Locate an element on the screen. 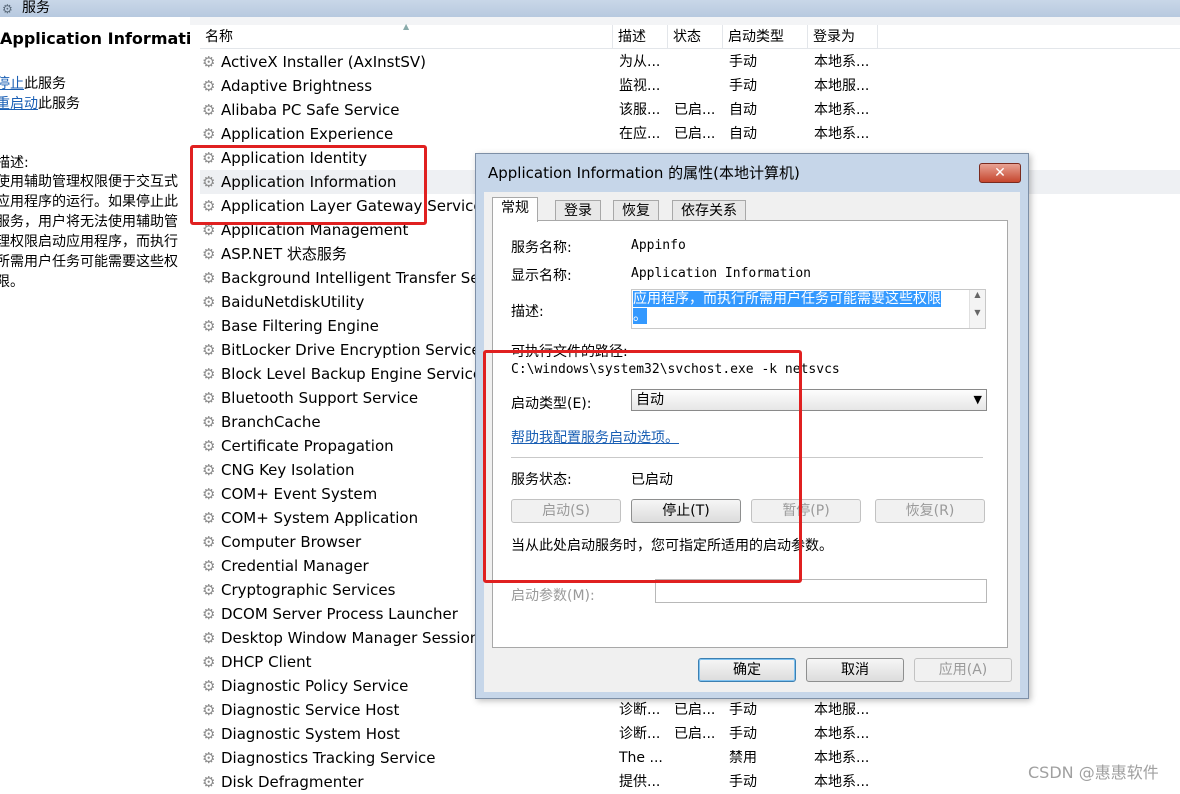  ok-button: 确定 is located at coordinates (747, 670).